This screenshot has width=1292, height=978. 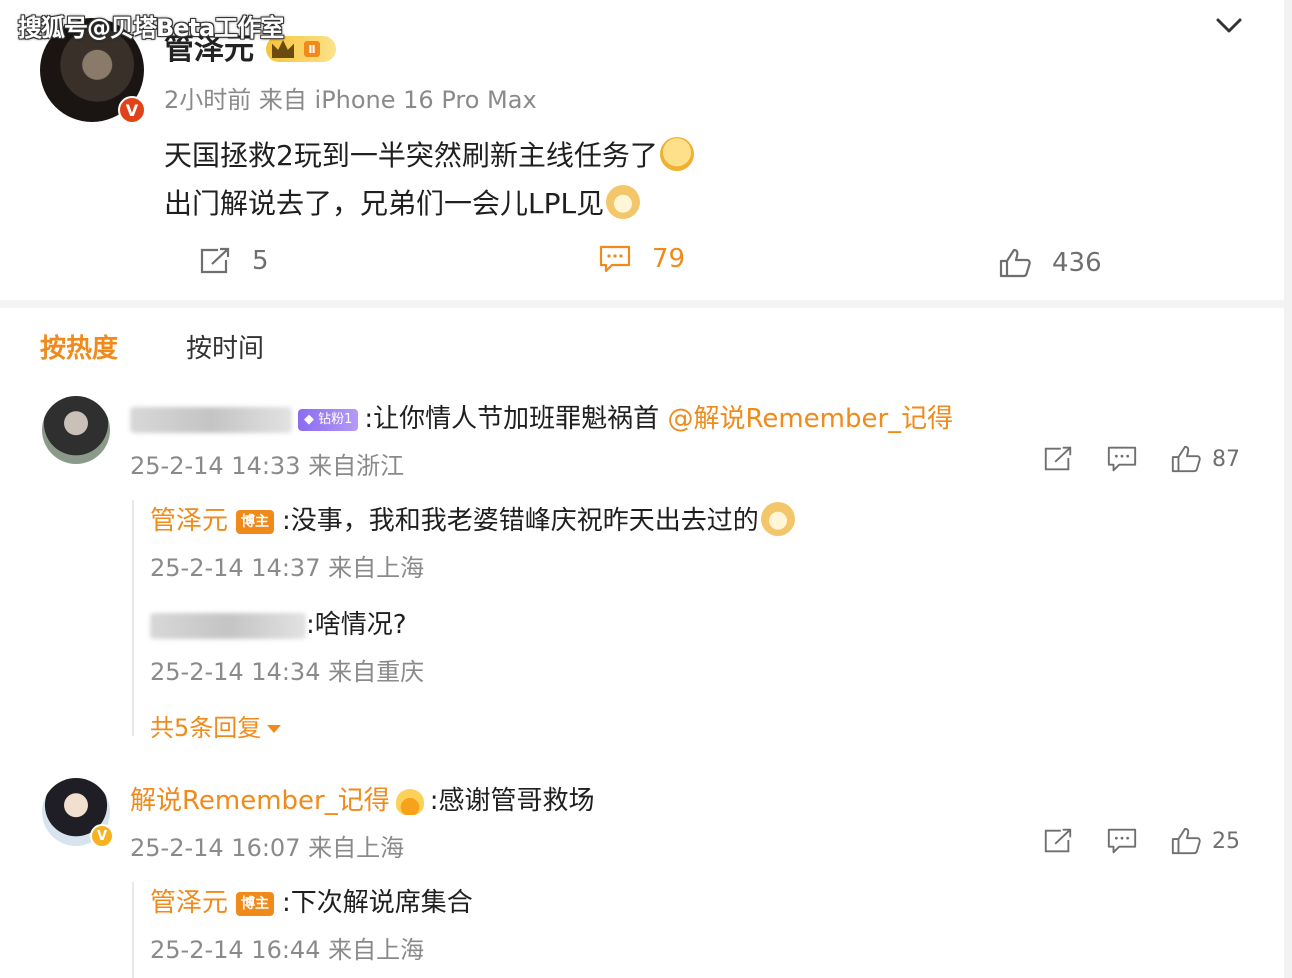 What do you see at coordinates (267, 466) in the screenshot?
I see `comment-meta: 25-2-14 14:33 来自浙江` at bounding box center [267, 466].